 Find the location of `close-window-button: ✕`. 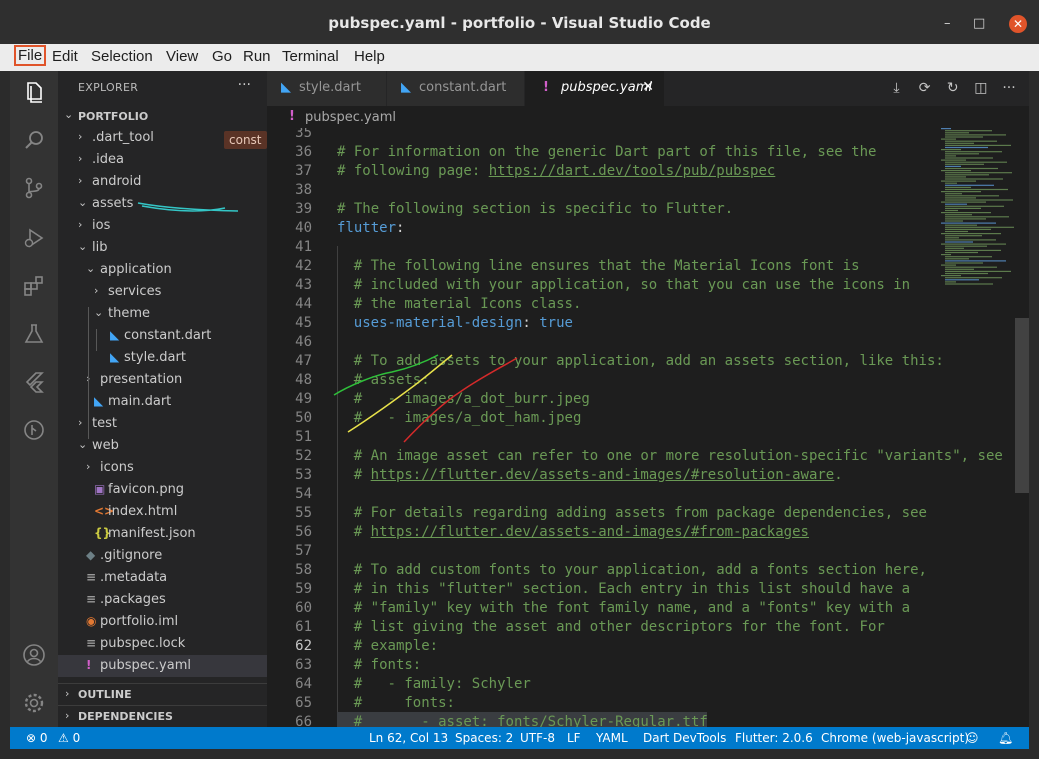

close-window-button: ✕ is located at coordinates (1018, 24).